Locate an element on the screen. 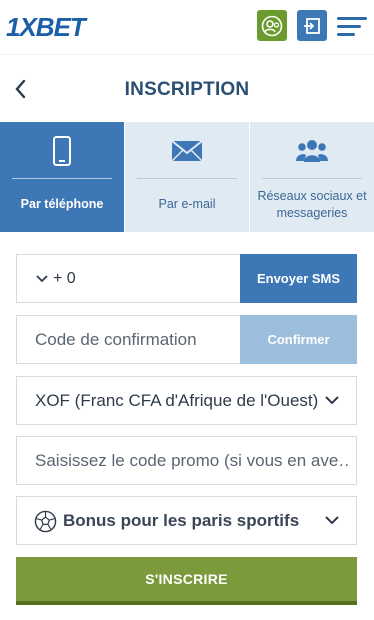 This screenshot has height=620, width=374. bonus-value: Bonus pour les paris sportifs is located at coordinates (181, 520).